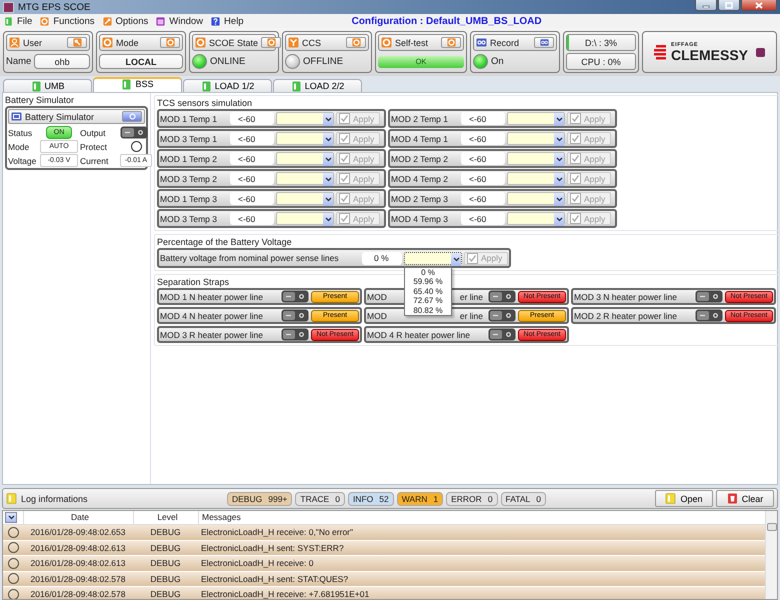 This screenshot has width=780, height=600. I want to click on refresh-icon, so click(132, 116).